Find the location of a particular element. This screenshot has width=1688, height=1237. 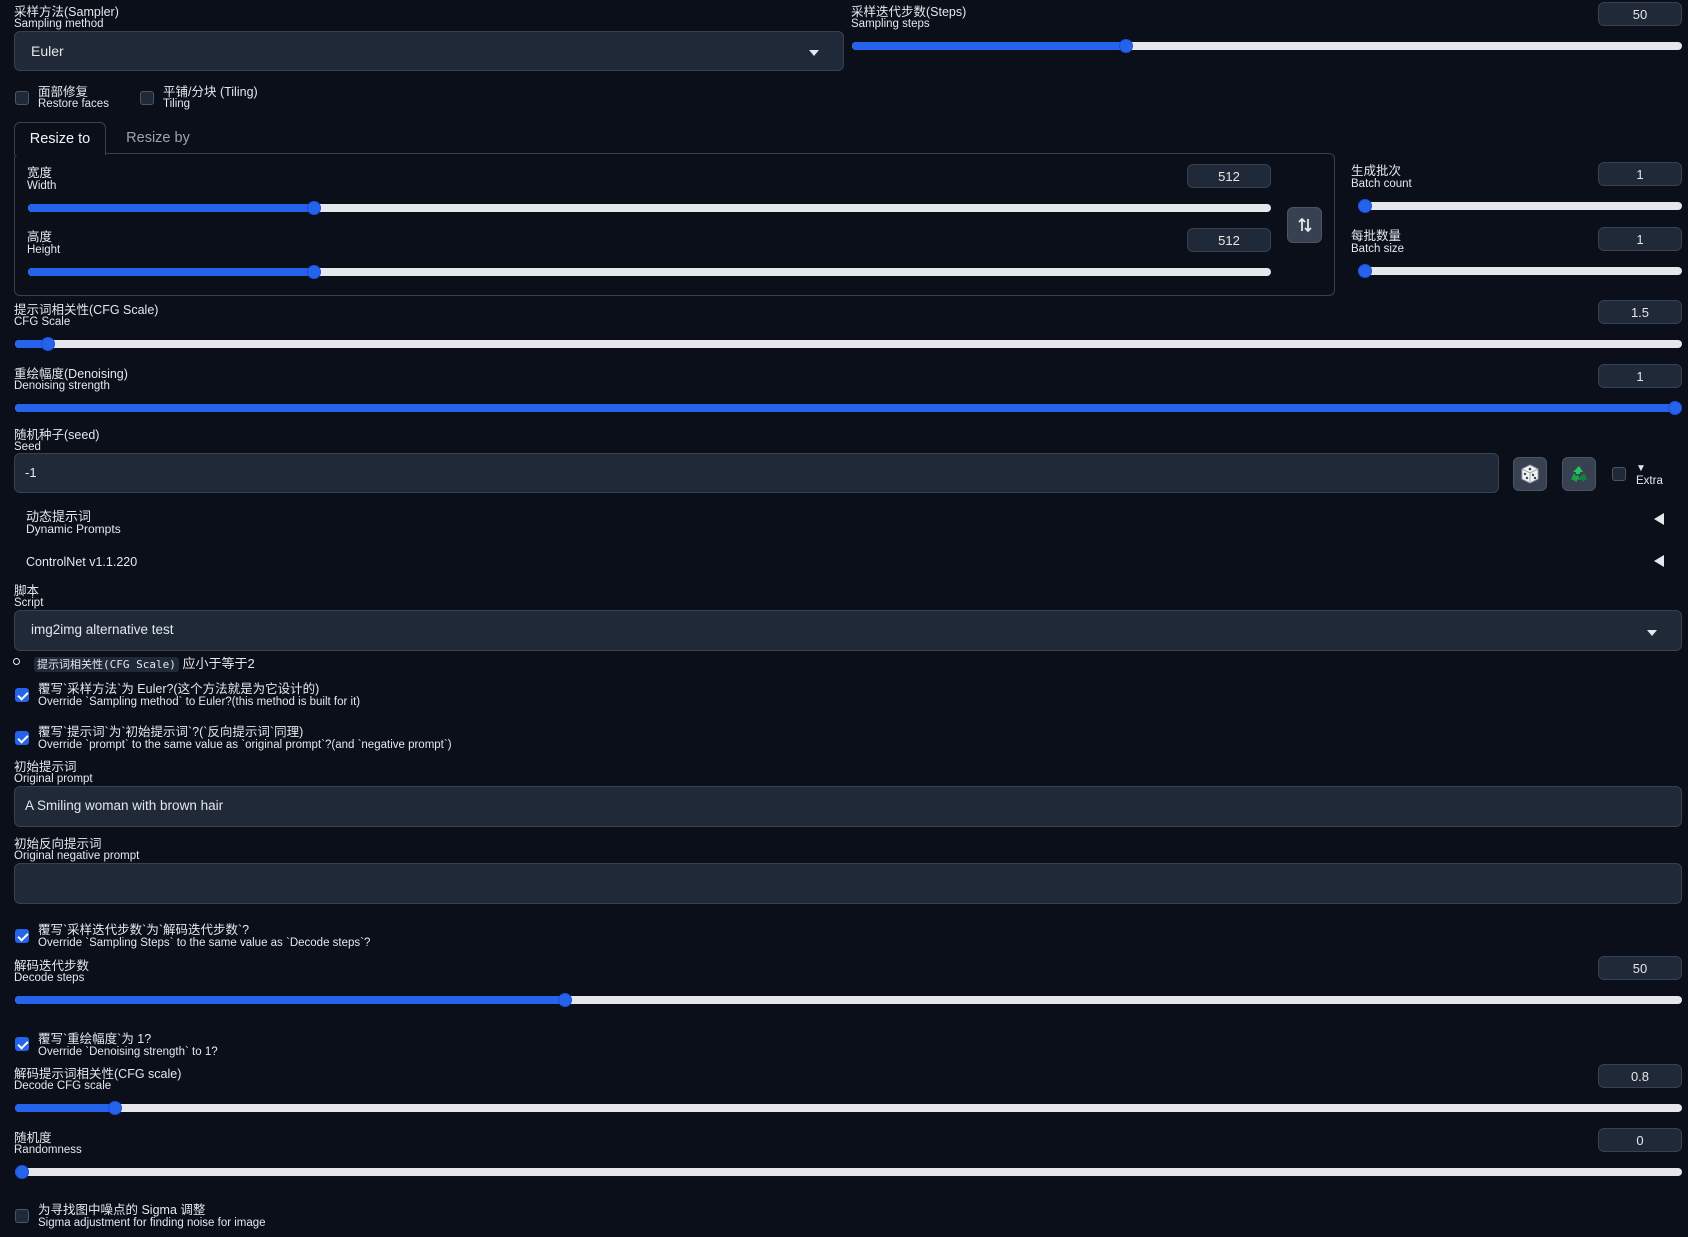

random-seed-button is located at coordinates (1530, 474).